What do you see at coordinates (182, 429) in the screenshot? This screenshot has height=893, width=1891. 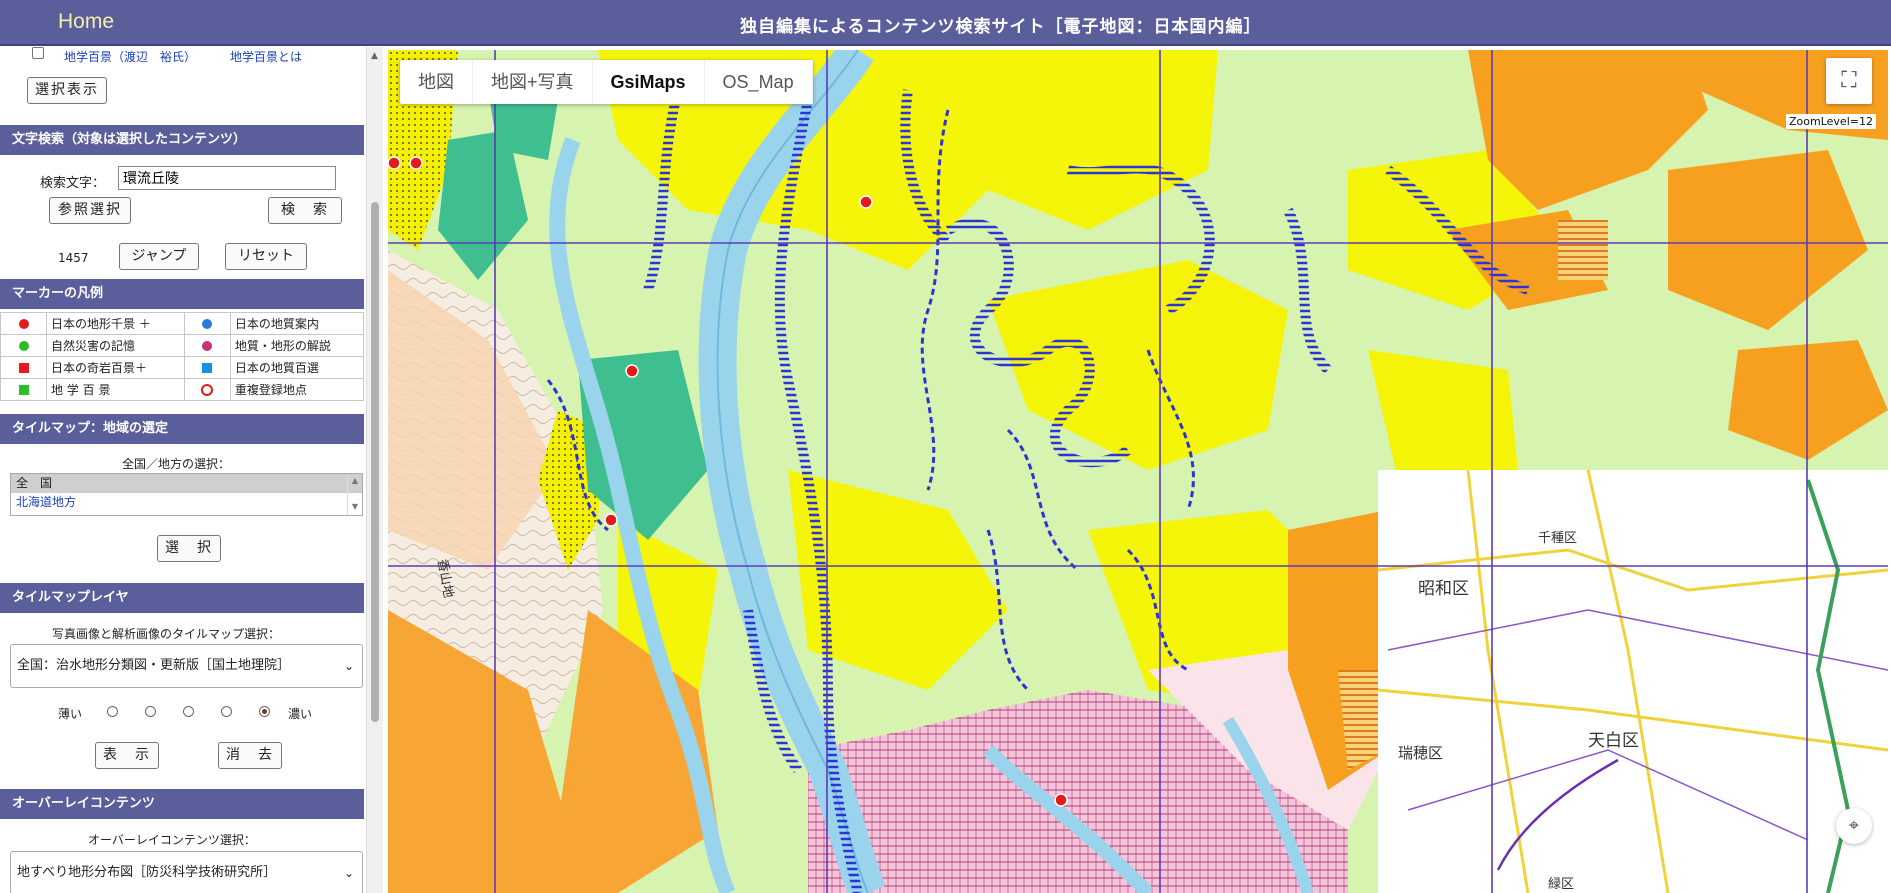 I see `tile-region-heading: タイルマップ：地域の選定` at bounding box center [182, 429].